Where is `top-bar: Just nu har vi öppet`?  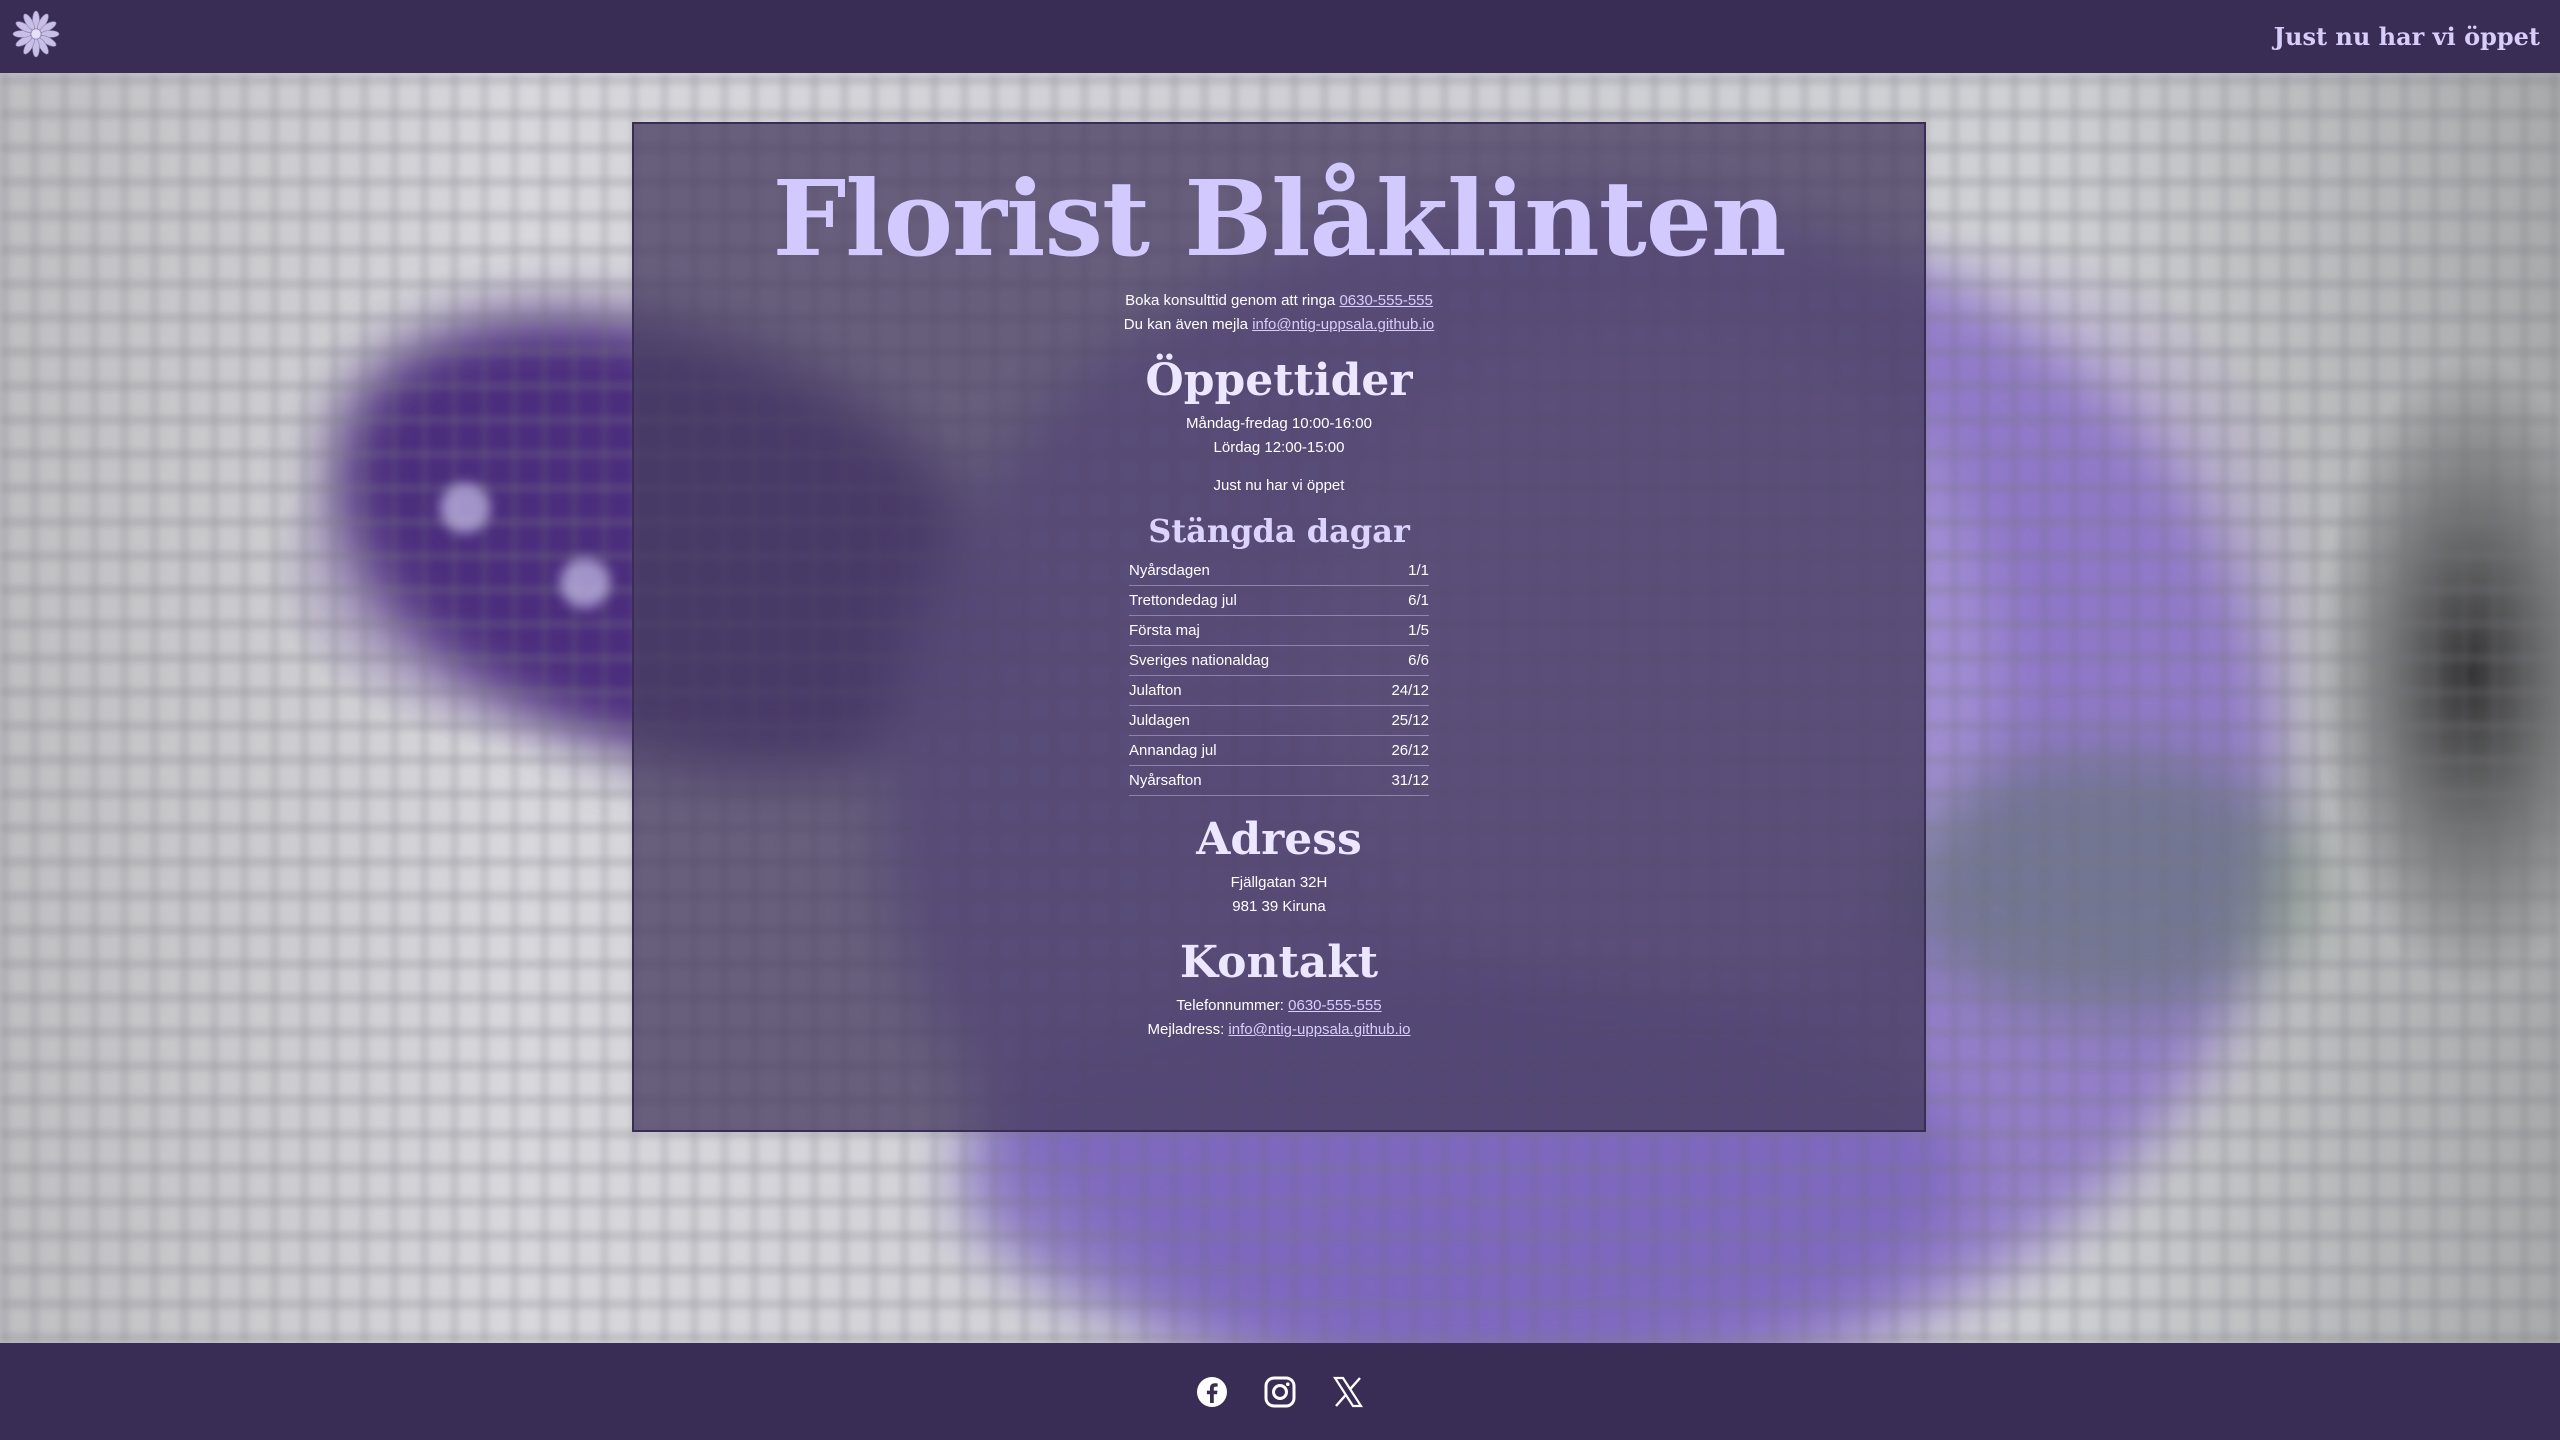
top-bar: Just nu har vi öppet is located at coordinates (1280, 36).